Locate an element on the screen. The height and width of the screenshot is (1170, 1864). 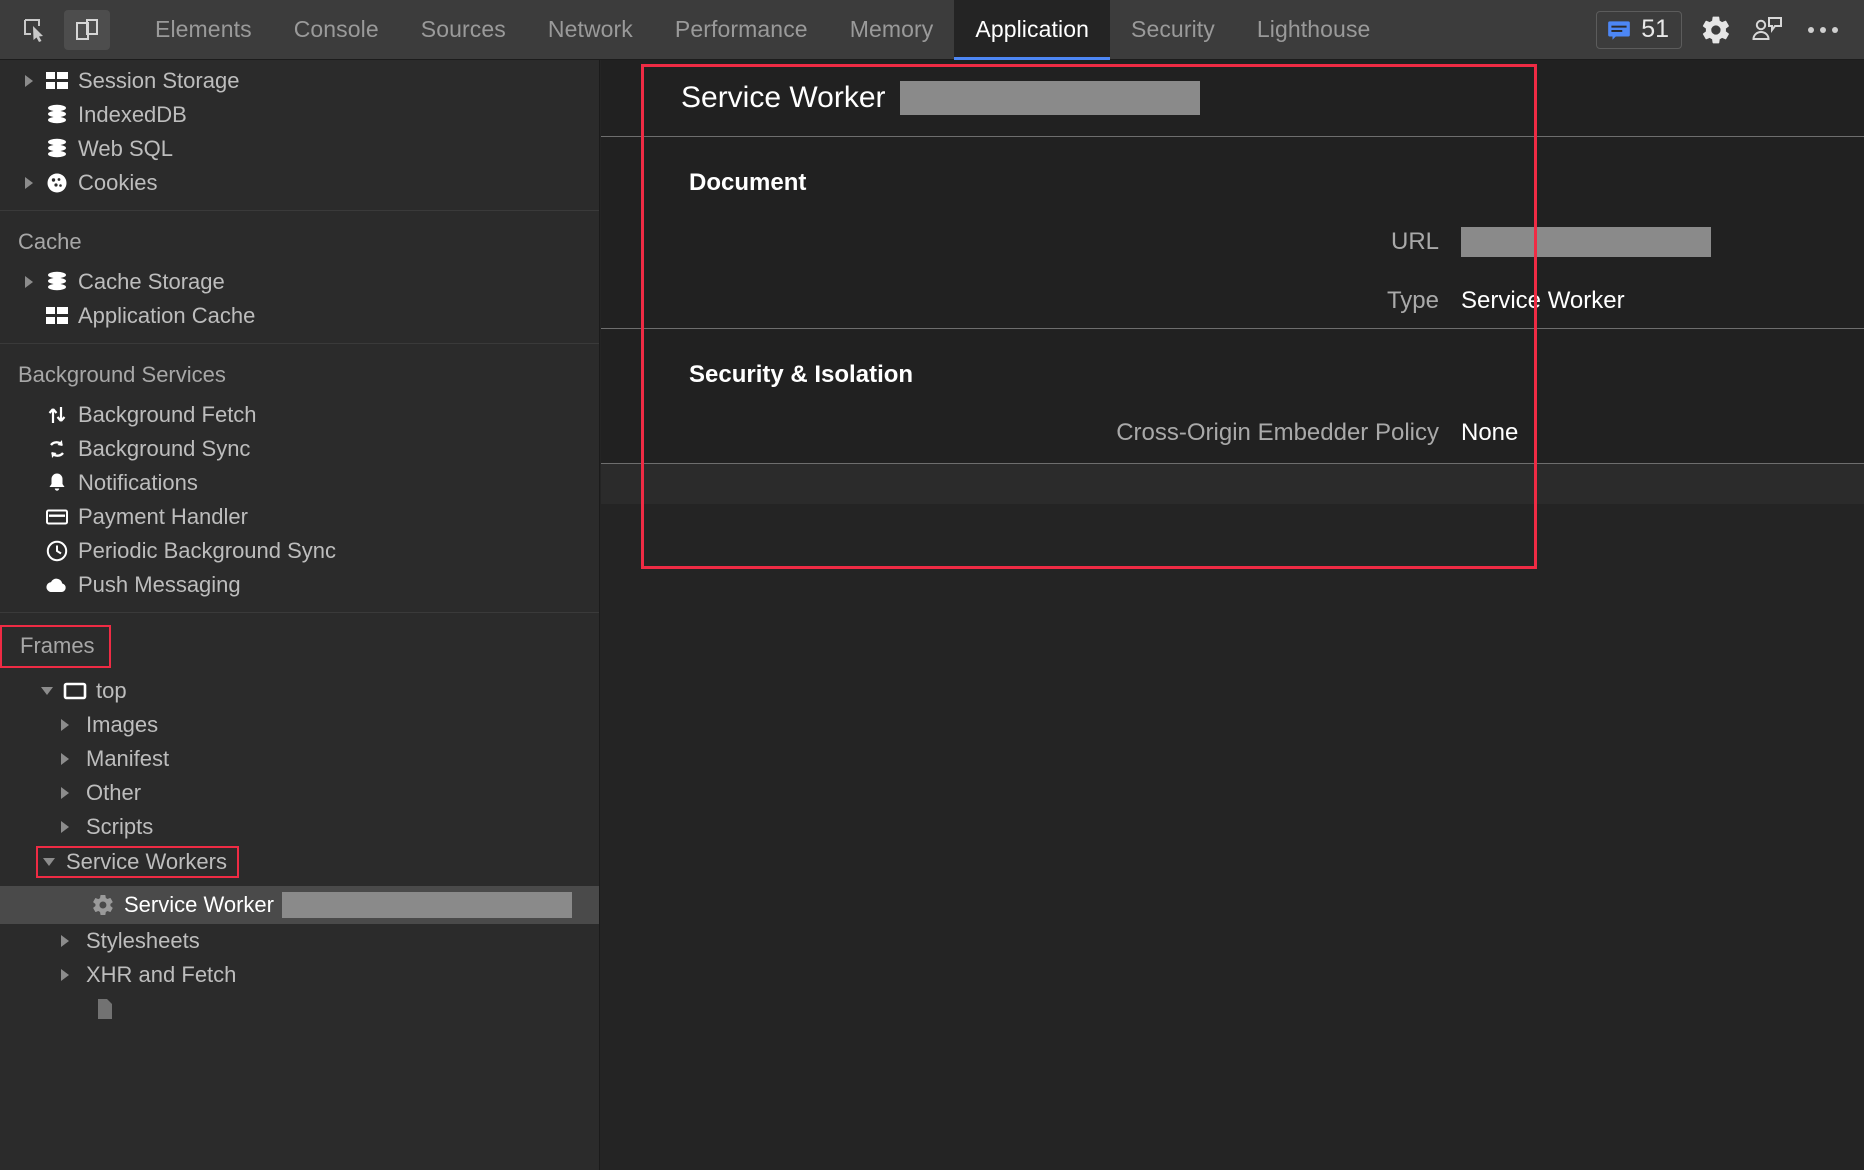
message-count-badge: 51 is located at coordinates (1639, 29).